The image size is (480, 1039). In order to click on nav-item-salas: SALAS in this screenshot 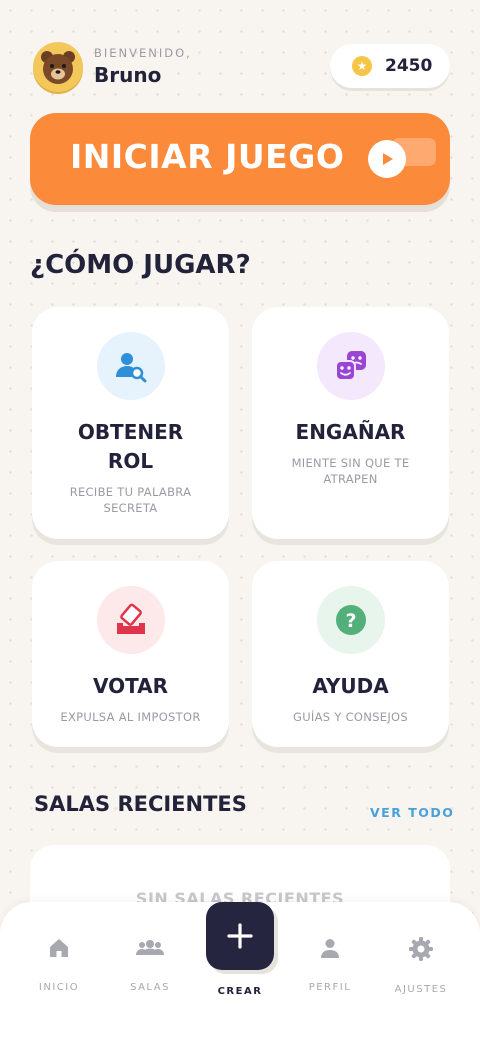, I will do `click(150, 964)`.